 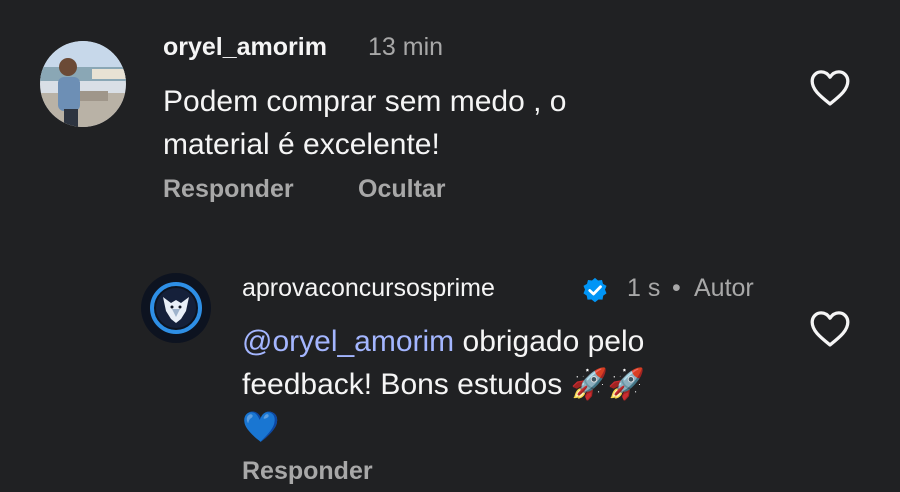 What do you see at coordinates (644, 288) in the screenshot?
I see `reply-timestamp: 1 s` at bounding box center [644, 288].